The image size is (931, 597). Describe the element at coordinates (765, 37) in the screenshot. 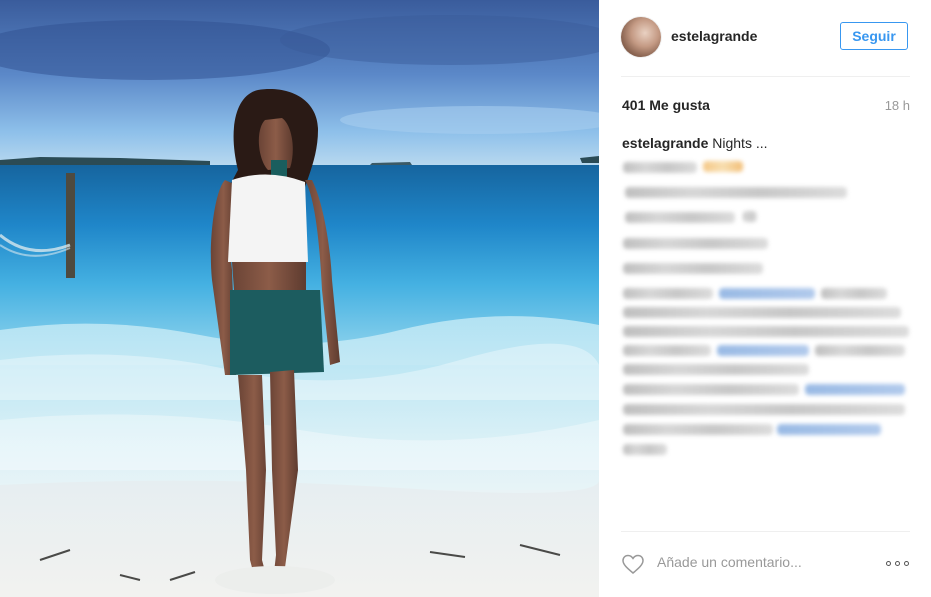

I see `post-header: estelagrande Seguir` at that location.